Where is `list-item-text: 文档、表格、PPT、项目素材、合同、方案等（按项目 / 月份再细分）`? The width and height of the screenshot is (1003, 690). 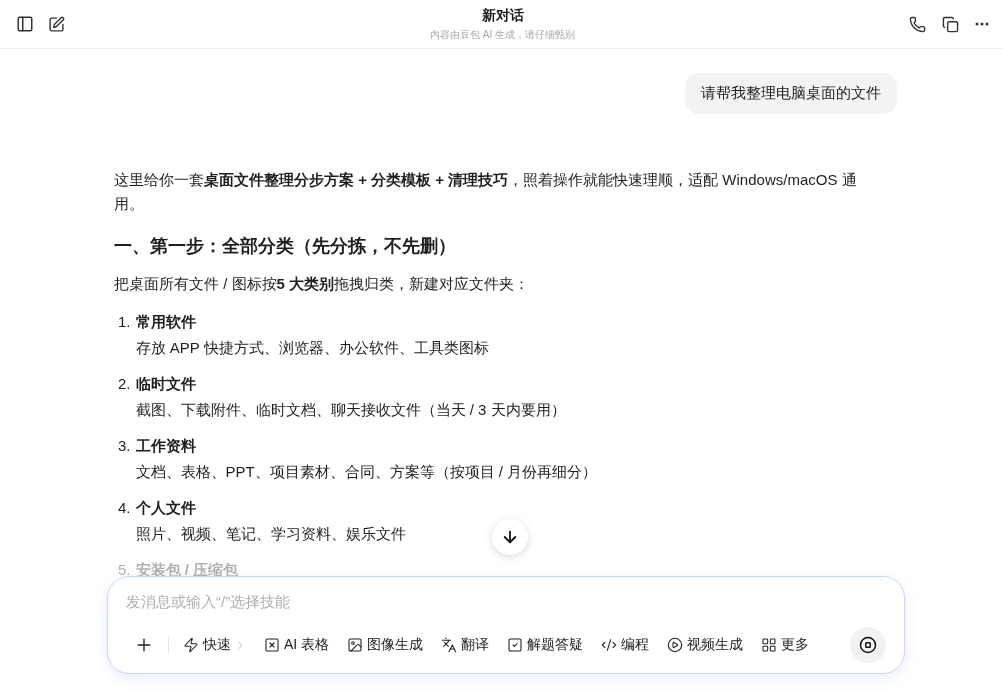
list-item-text: 文档、表格、PPT、项目素材、合同、方案等（按项目 / 月份再细分） is located at coordinates (366, 472).